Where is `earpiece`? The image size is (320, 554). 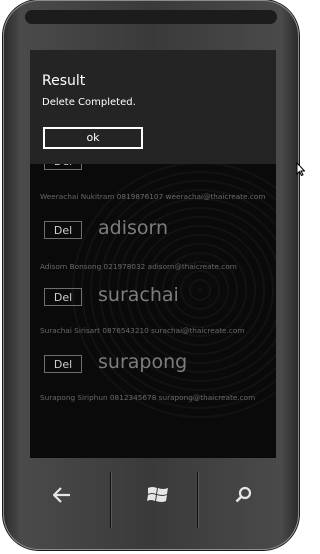
earpiece is located at coordinates (151, 17).